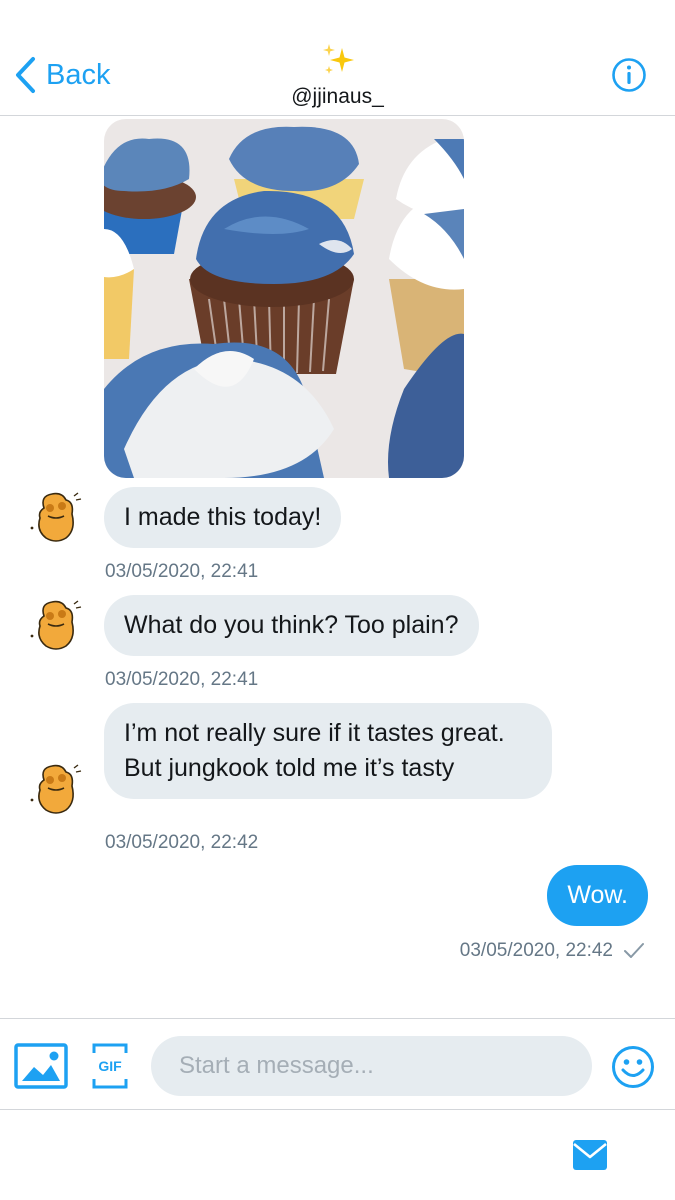 The image size is (675, 1200). Describe the element at coordinates (371, 1066) in the screenshot. I see `message-input` at that location.